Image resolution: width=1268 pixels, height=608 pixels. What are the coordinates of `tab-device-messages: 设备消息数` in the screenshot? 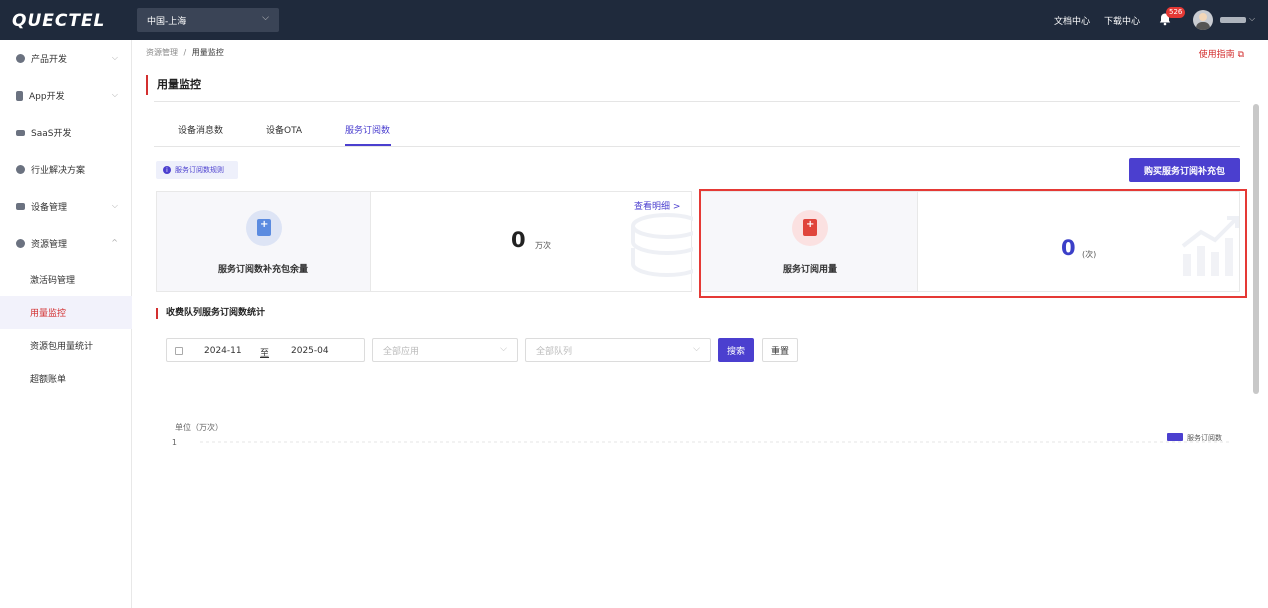 It's located at (200, 129).